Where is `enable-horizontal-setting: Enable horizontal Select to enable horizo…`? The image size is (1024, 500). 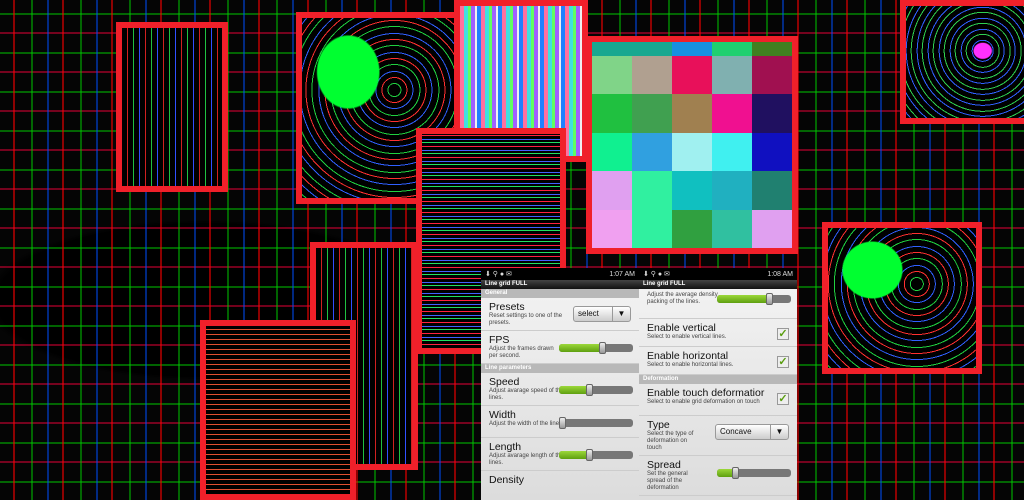
enable-horizontal-setting: Enable horizontal Select to enable horizo… is located at coordinates (718, 361).